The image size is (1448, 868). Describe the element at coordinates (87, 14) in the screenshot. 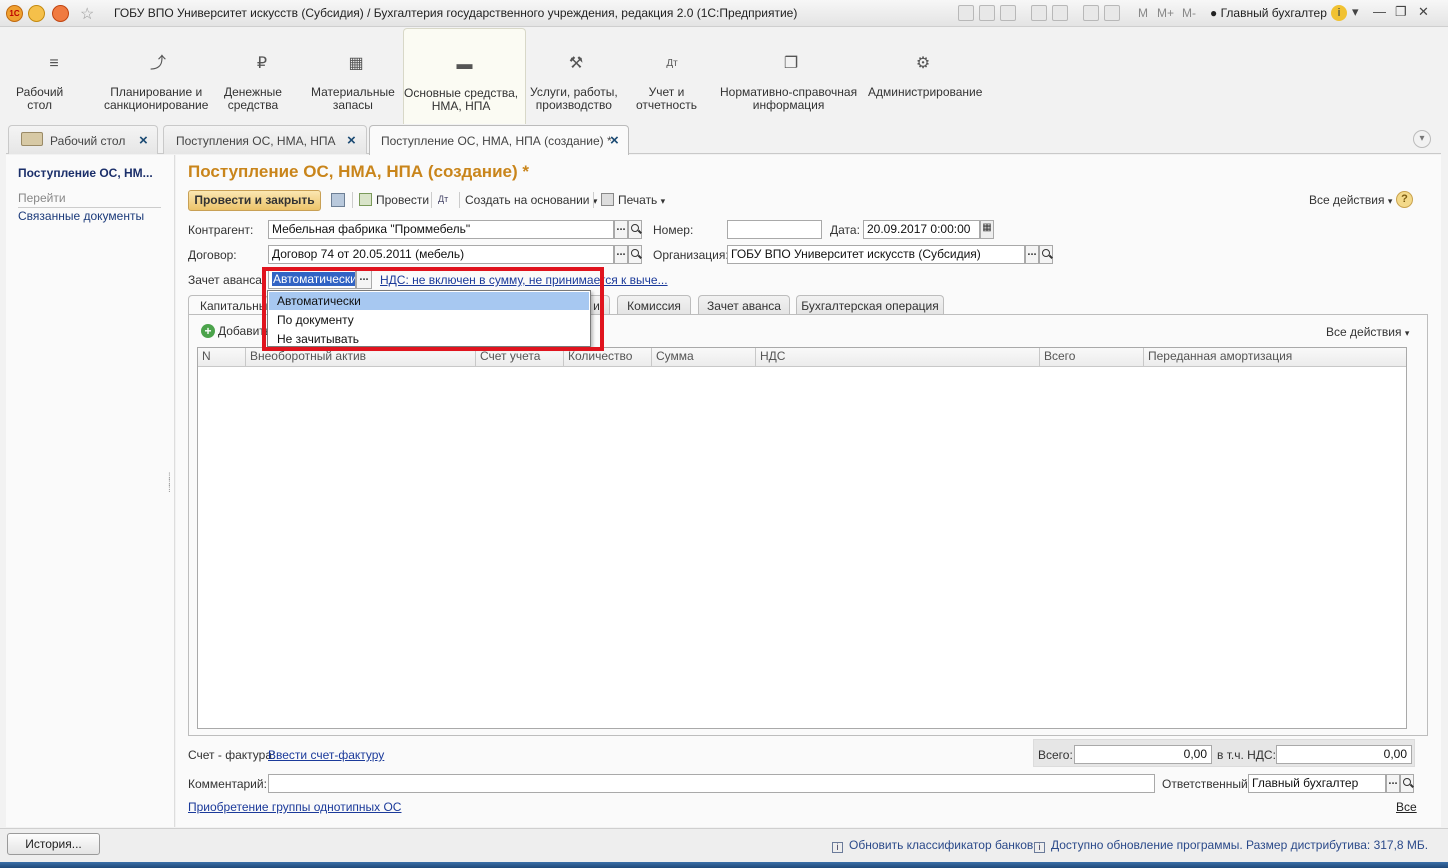

I see `favorites-star-icon: ☆` at that location.